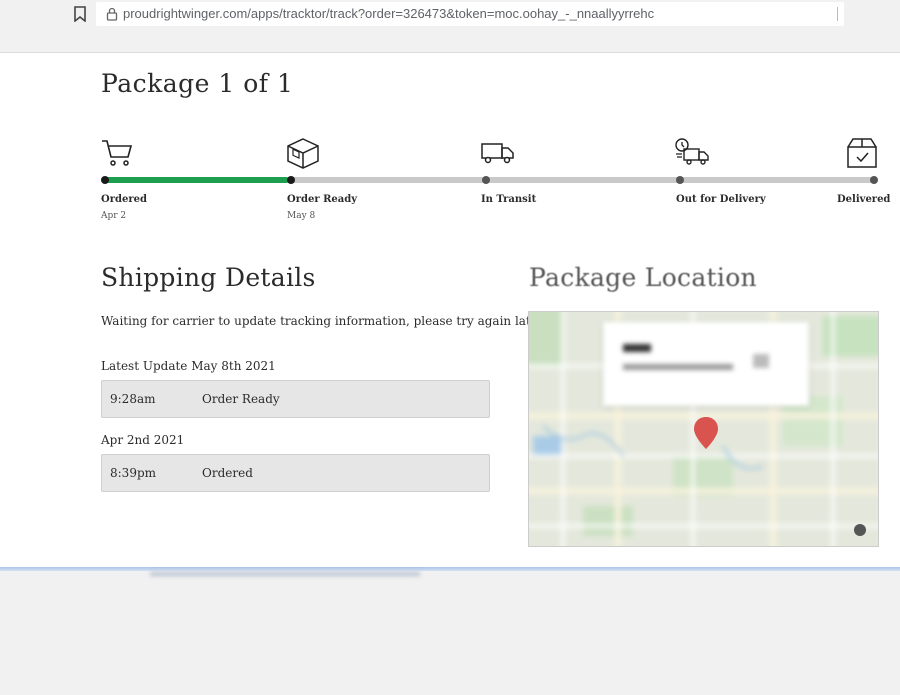  What do you see at coordinates (188, 366) in the screenshot?
I see `update-group-heading: Latest Update May 8th 2021` at bounding box center [188, 366].